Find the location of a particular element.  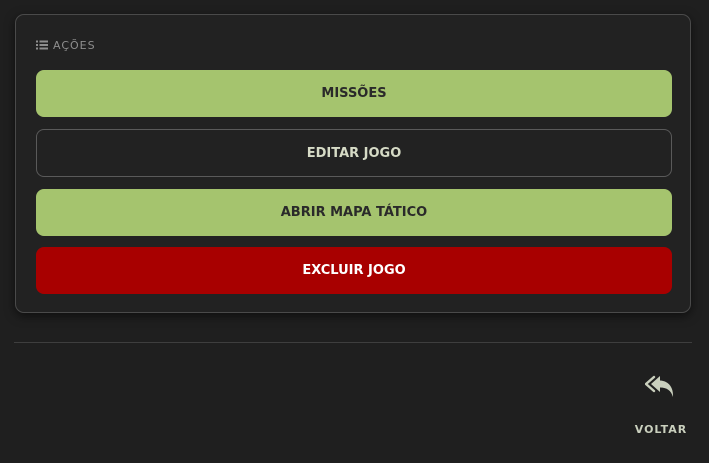

divider is located at coordinates (353, 342).